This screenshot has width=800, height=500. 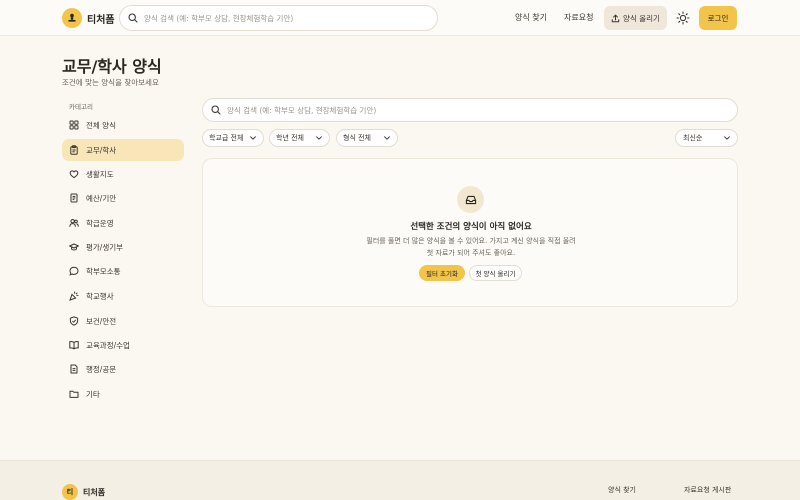 I want to click on sidebar-item-evaluation: 평가/생기부, so click(x=123, y=247).